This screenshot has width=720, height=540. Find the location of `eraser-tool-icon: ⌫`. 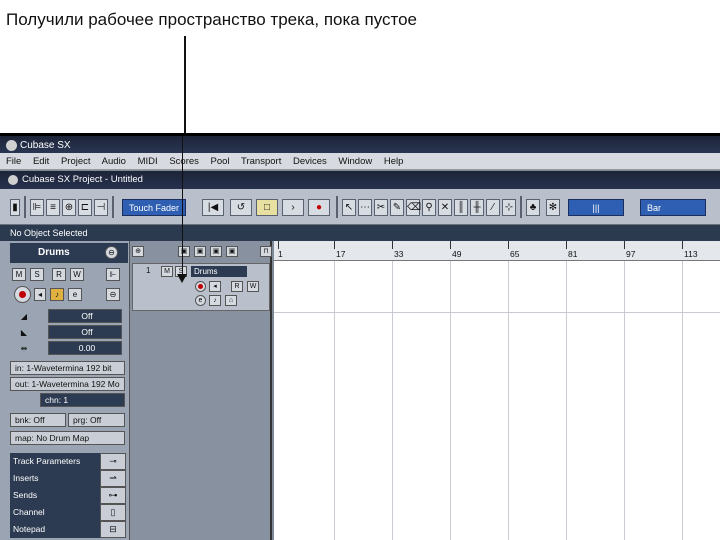

eraser-tool-icon: ⌫ is located at coordinates (413, 207).